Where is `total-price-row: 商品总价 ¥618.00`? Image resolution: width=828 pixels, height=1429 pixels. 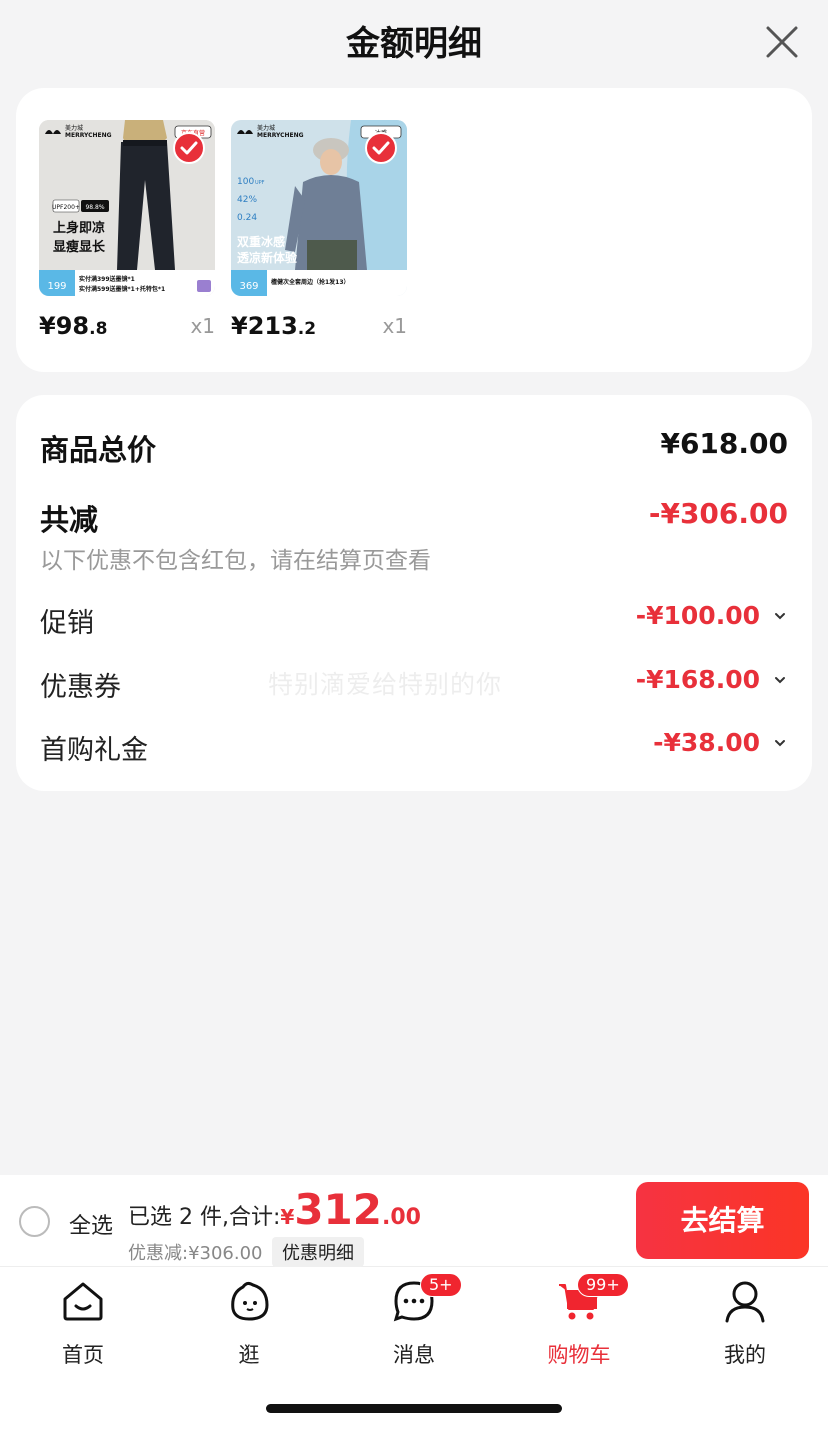 total-price-row: 商品总价 ¥618.00 is located at coordinates (414, 447).